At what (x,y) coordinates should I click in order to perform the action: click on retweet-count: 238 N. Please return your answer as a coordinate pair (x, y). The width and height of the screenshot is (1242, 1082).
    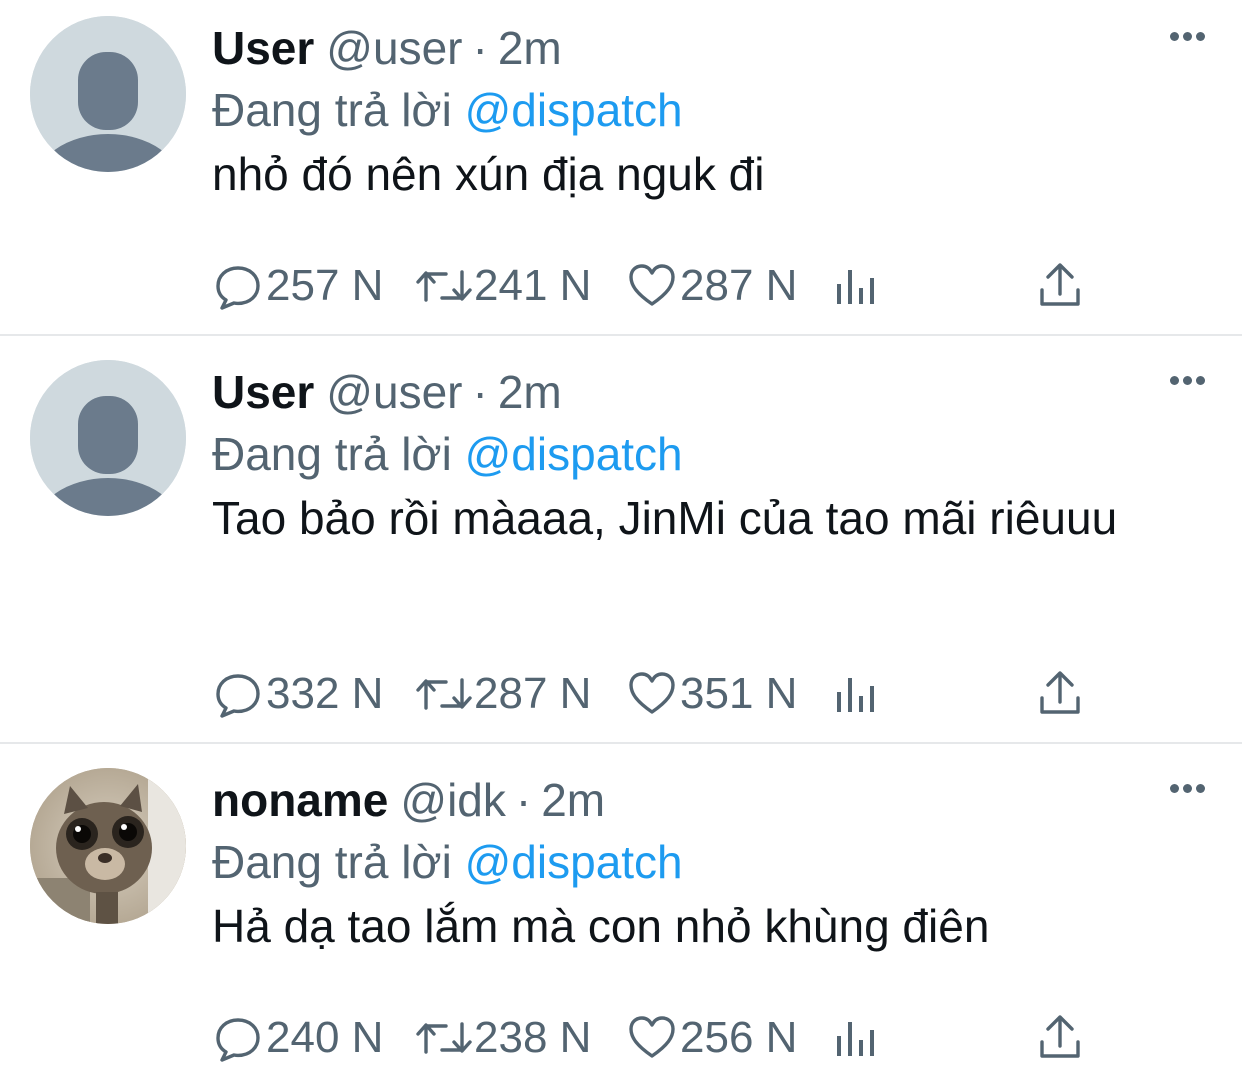
    Looking at the image, I should click on (533, 1037).